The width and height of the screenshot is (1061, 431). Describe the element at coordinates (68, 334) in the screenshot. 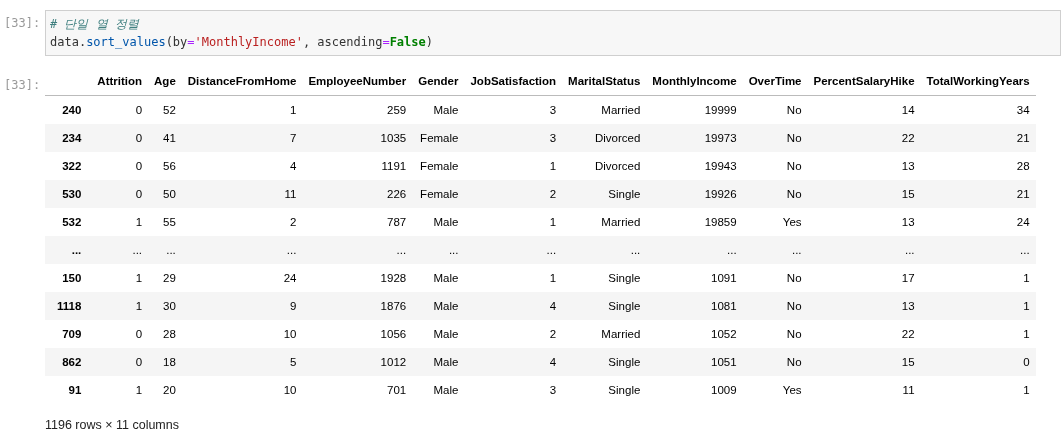

I see `row-index: 709` at that location.